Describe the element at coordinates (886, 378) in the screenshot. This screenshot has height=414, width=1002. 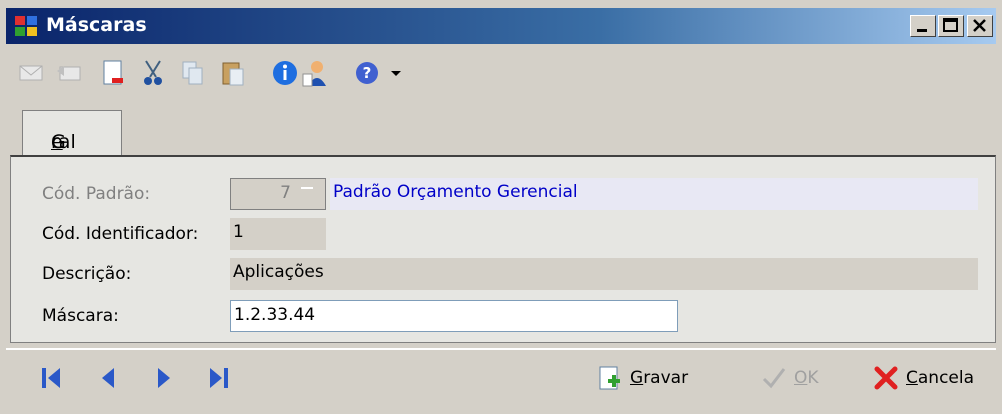
I see `cancel-x-icon` at that location.